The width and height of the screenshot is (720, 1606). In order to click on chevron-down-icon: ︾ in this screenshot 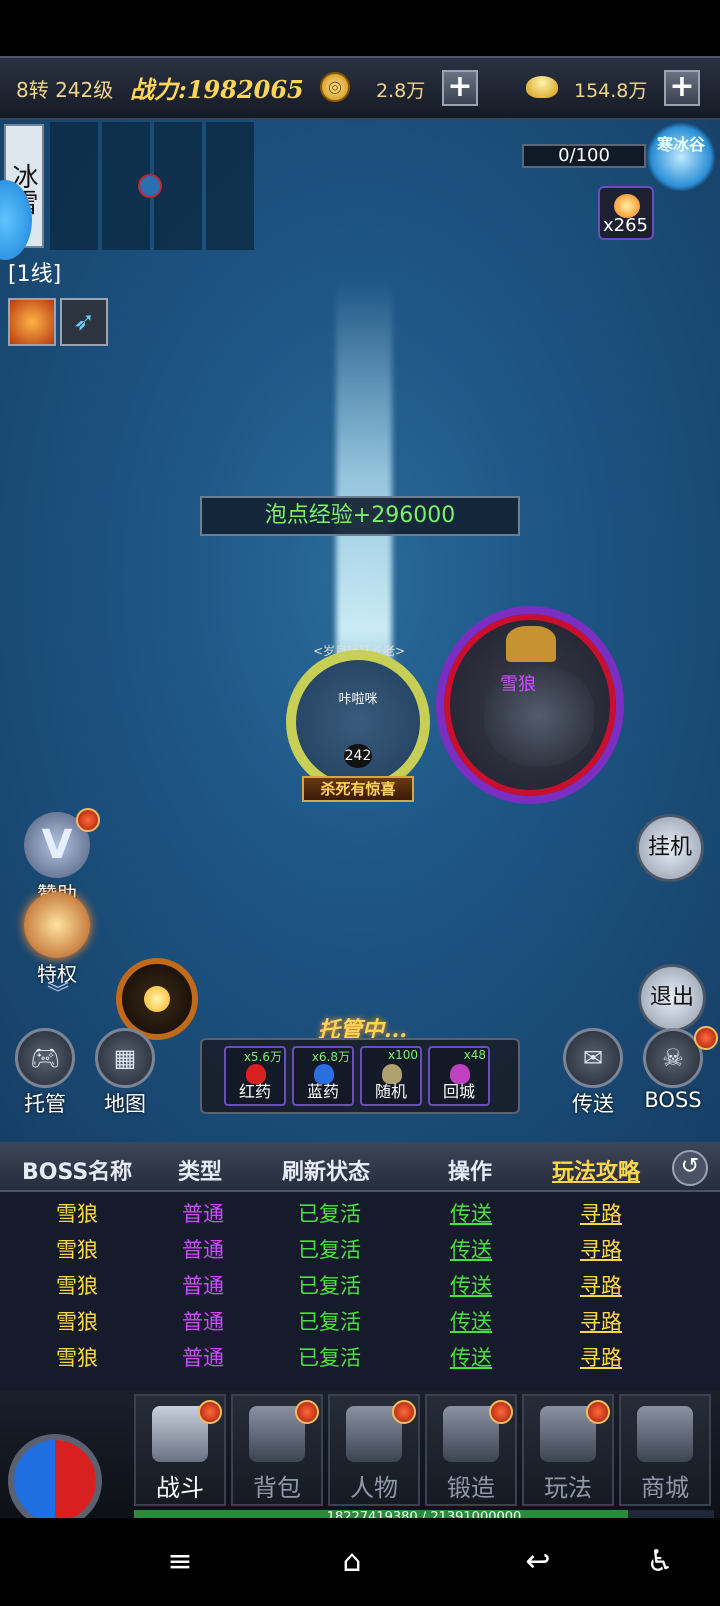, I will do `click(58, 991)`.